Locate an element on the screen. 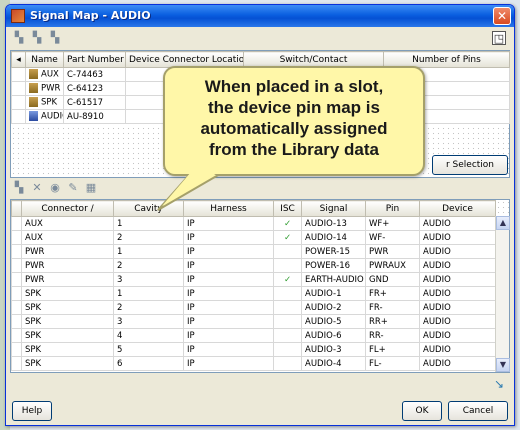 The height and width of the screenshot is (430, 520). help-button: Help is located at coordinates (32, 411).